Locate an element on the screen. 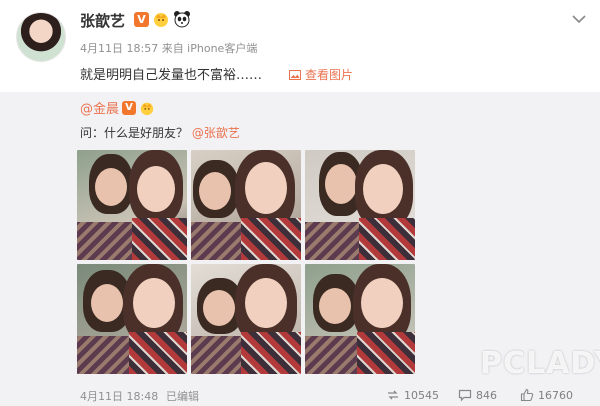  like-icon is located at coordinates (527, 395).